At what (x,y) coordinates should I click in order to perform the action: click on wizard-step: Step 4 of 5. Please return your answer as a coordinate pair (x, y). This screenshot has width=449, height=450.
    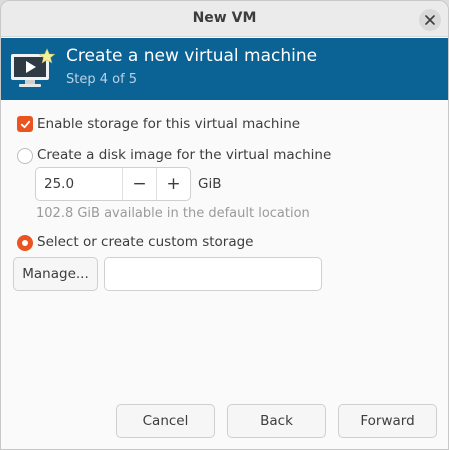
    Looking at the image, I should click on (102, 79).